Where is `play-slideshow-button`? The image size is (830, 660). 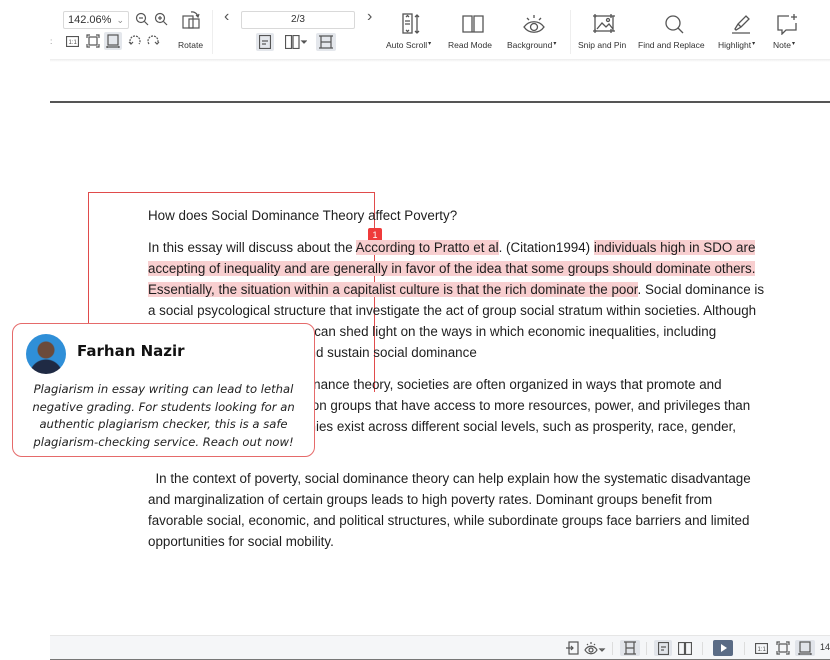
play-slideshow-button is located at coordinates (723, 648).